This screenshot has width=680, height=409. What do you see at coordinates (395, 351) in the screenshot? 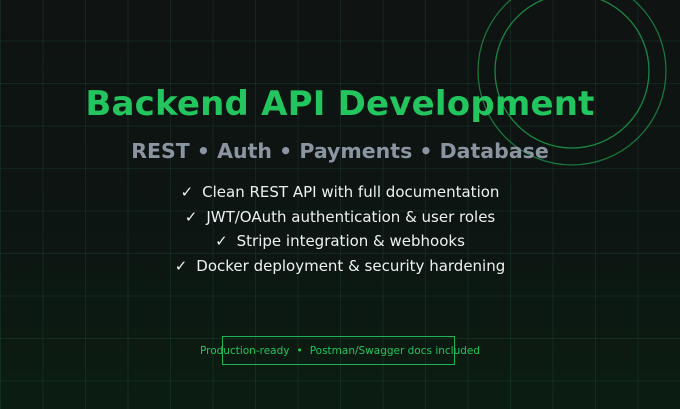
I see `footer-badge-right: Postman/Swagger docs included` at bounding box center [395, 351].